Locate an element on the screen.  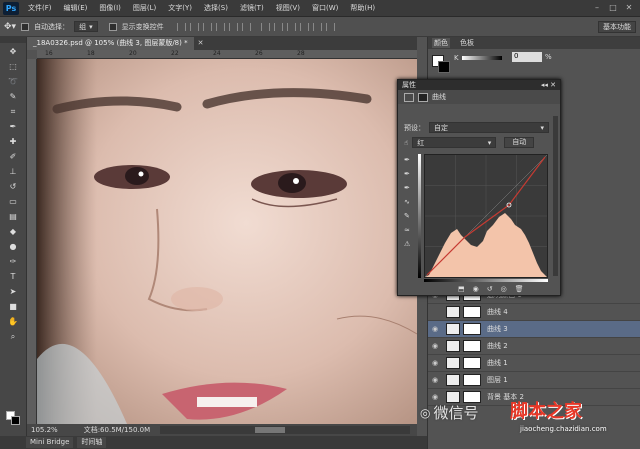
timeline-tab: 时间轴 is located at coordinates (92, 442).